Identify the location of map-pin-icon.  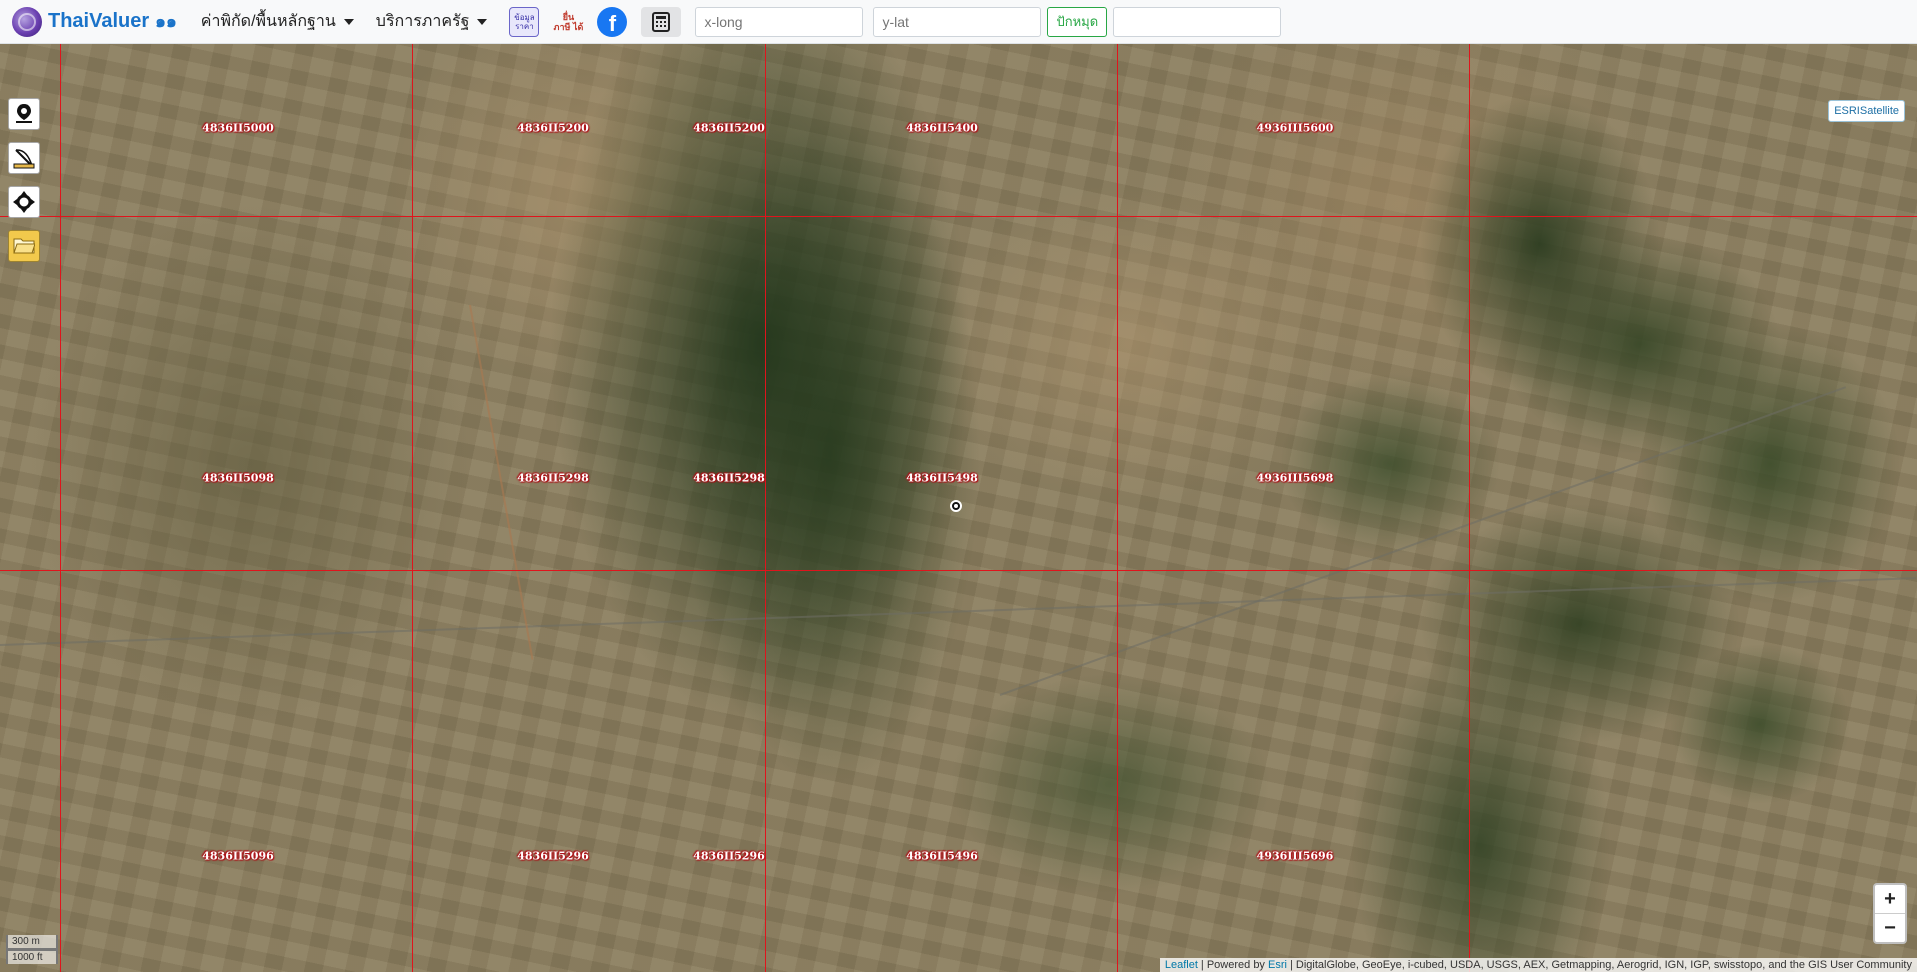
(24, 113).